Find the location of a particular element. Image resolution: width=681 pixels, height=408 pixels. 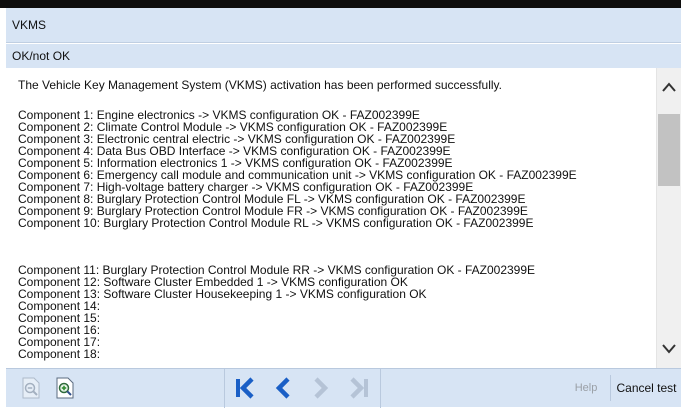

last-page-button is located at coordinates (359, 388).